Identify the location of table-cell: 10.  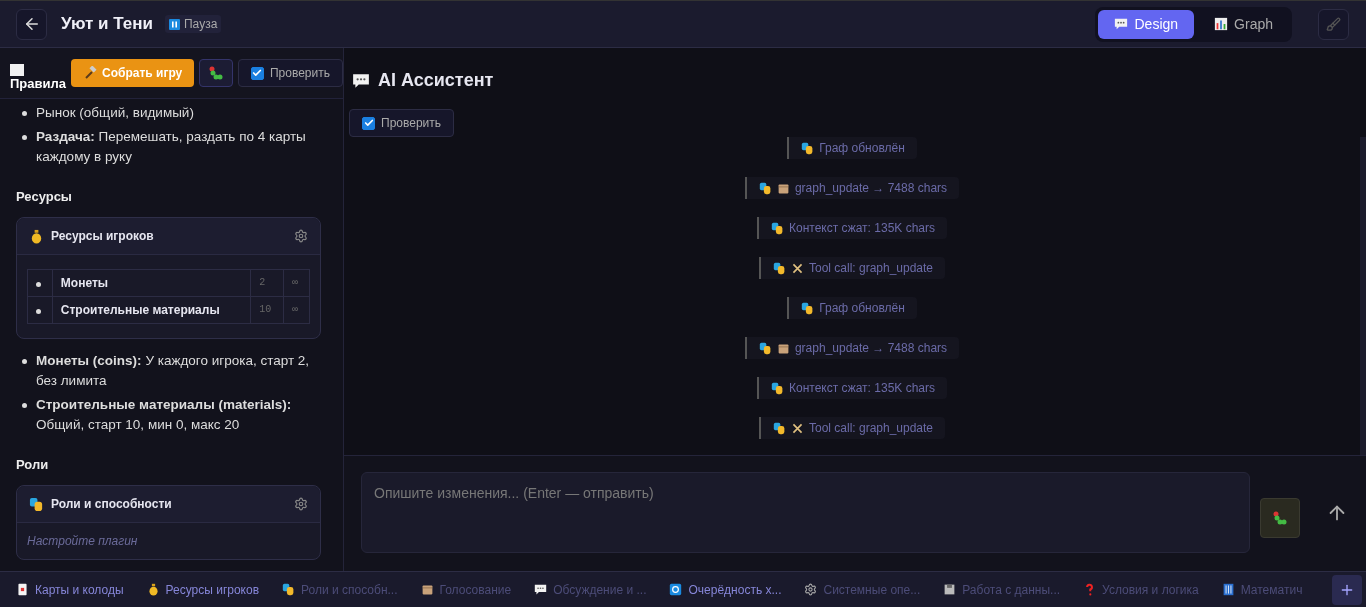
(267, 310).